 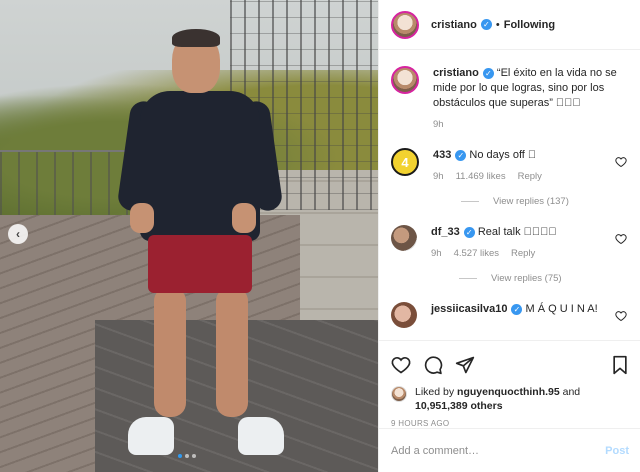 What do you see at coordinates (405, 162) in the screenshot?
I see `comment-avatar: 4` at bounding box center [405, 162].